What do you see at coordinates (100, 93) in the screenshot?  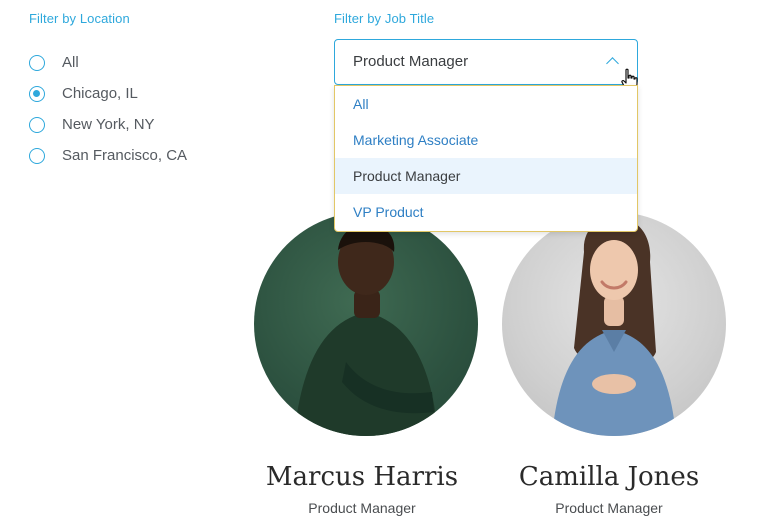 I see `radio-label: Chicago, IL` at bounding box center [100, 93].